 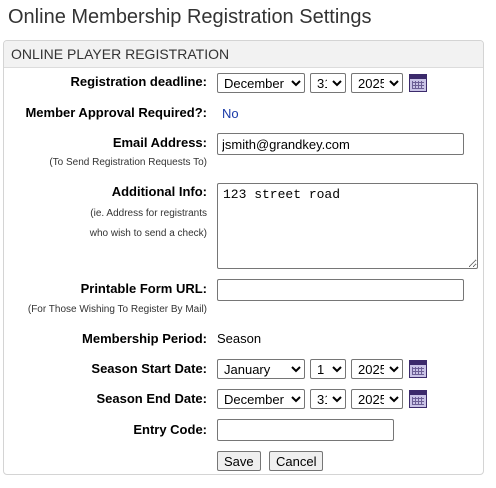 What do you see at coordinates (377, 83) in the screenshot?
I see `deadline-year-select: 2025` at bounding box center [377, 83].